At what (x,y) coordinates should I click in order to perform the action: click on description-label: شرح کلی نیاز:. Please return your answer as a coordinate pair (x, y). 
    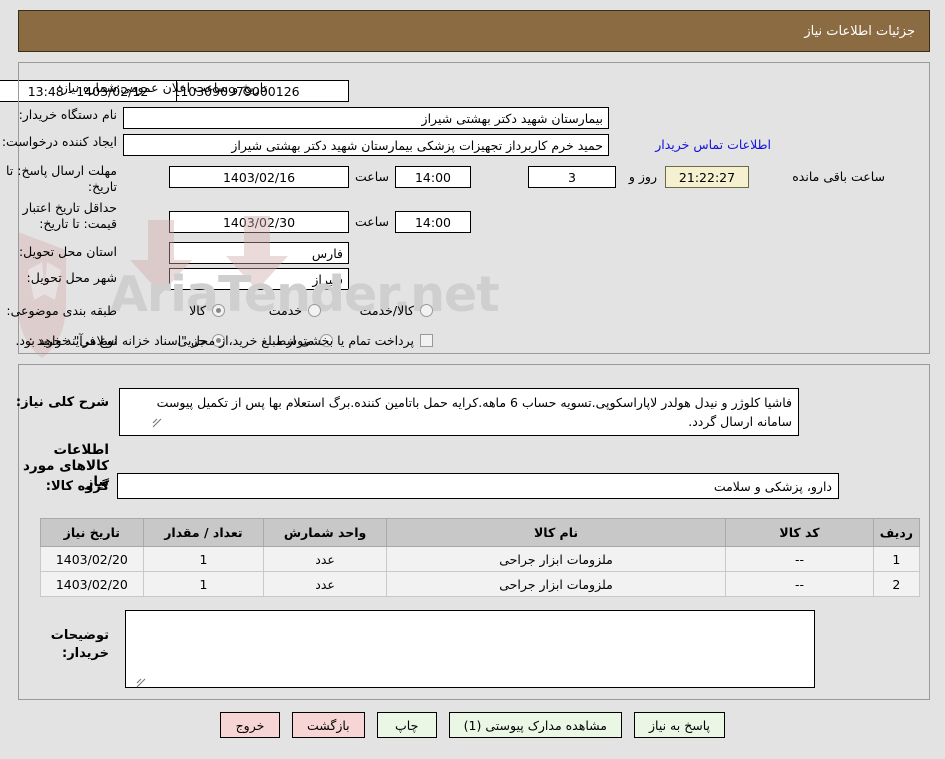
    Looking at the image, I should click on (62, 402).